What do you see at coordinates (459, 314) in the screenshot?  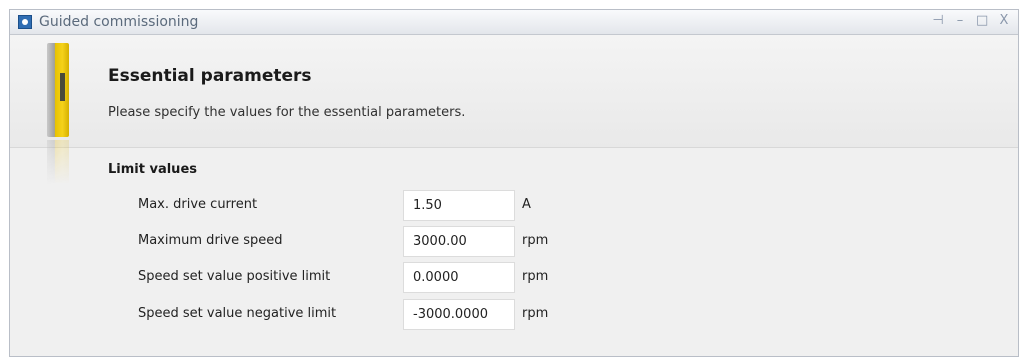 I see `speed-negative-limit-input` at bounding box center [459, 314].